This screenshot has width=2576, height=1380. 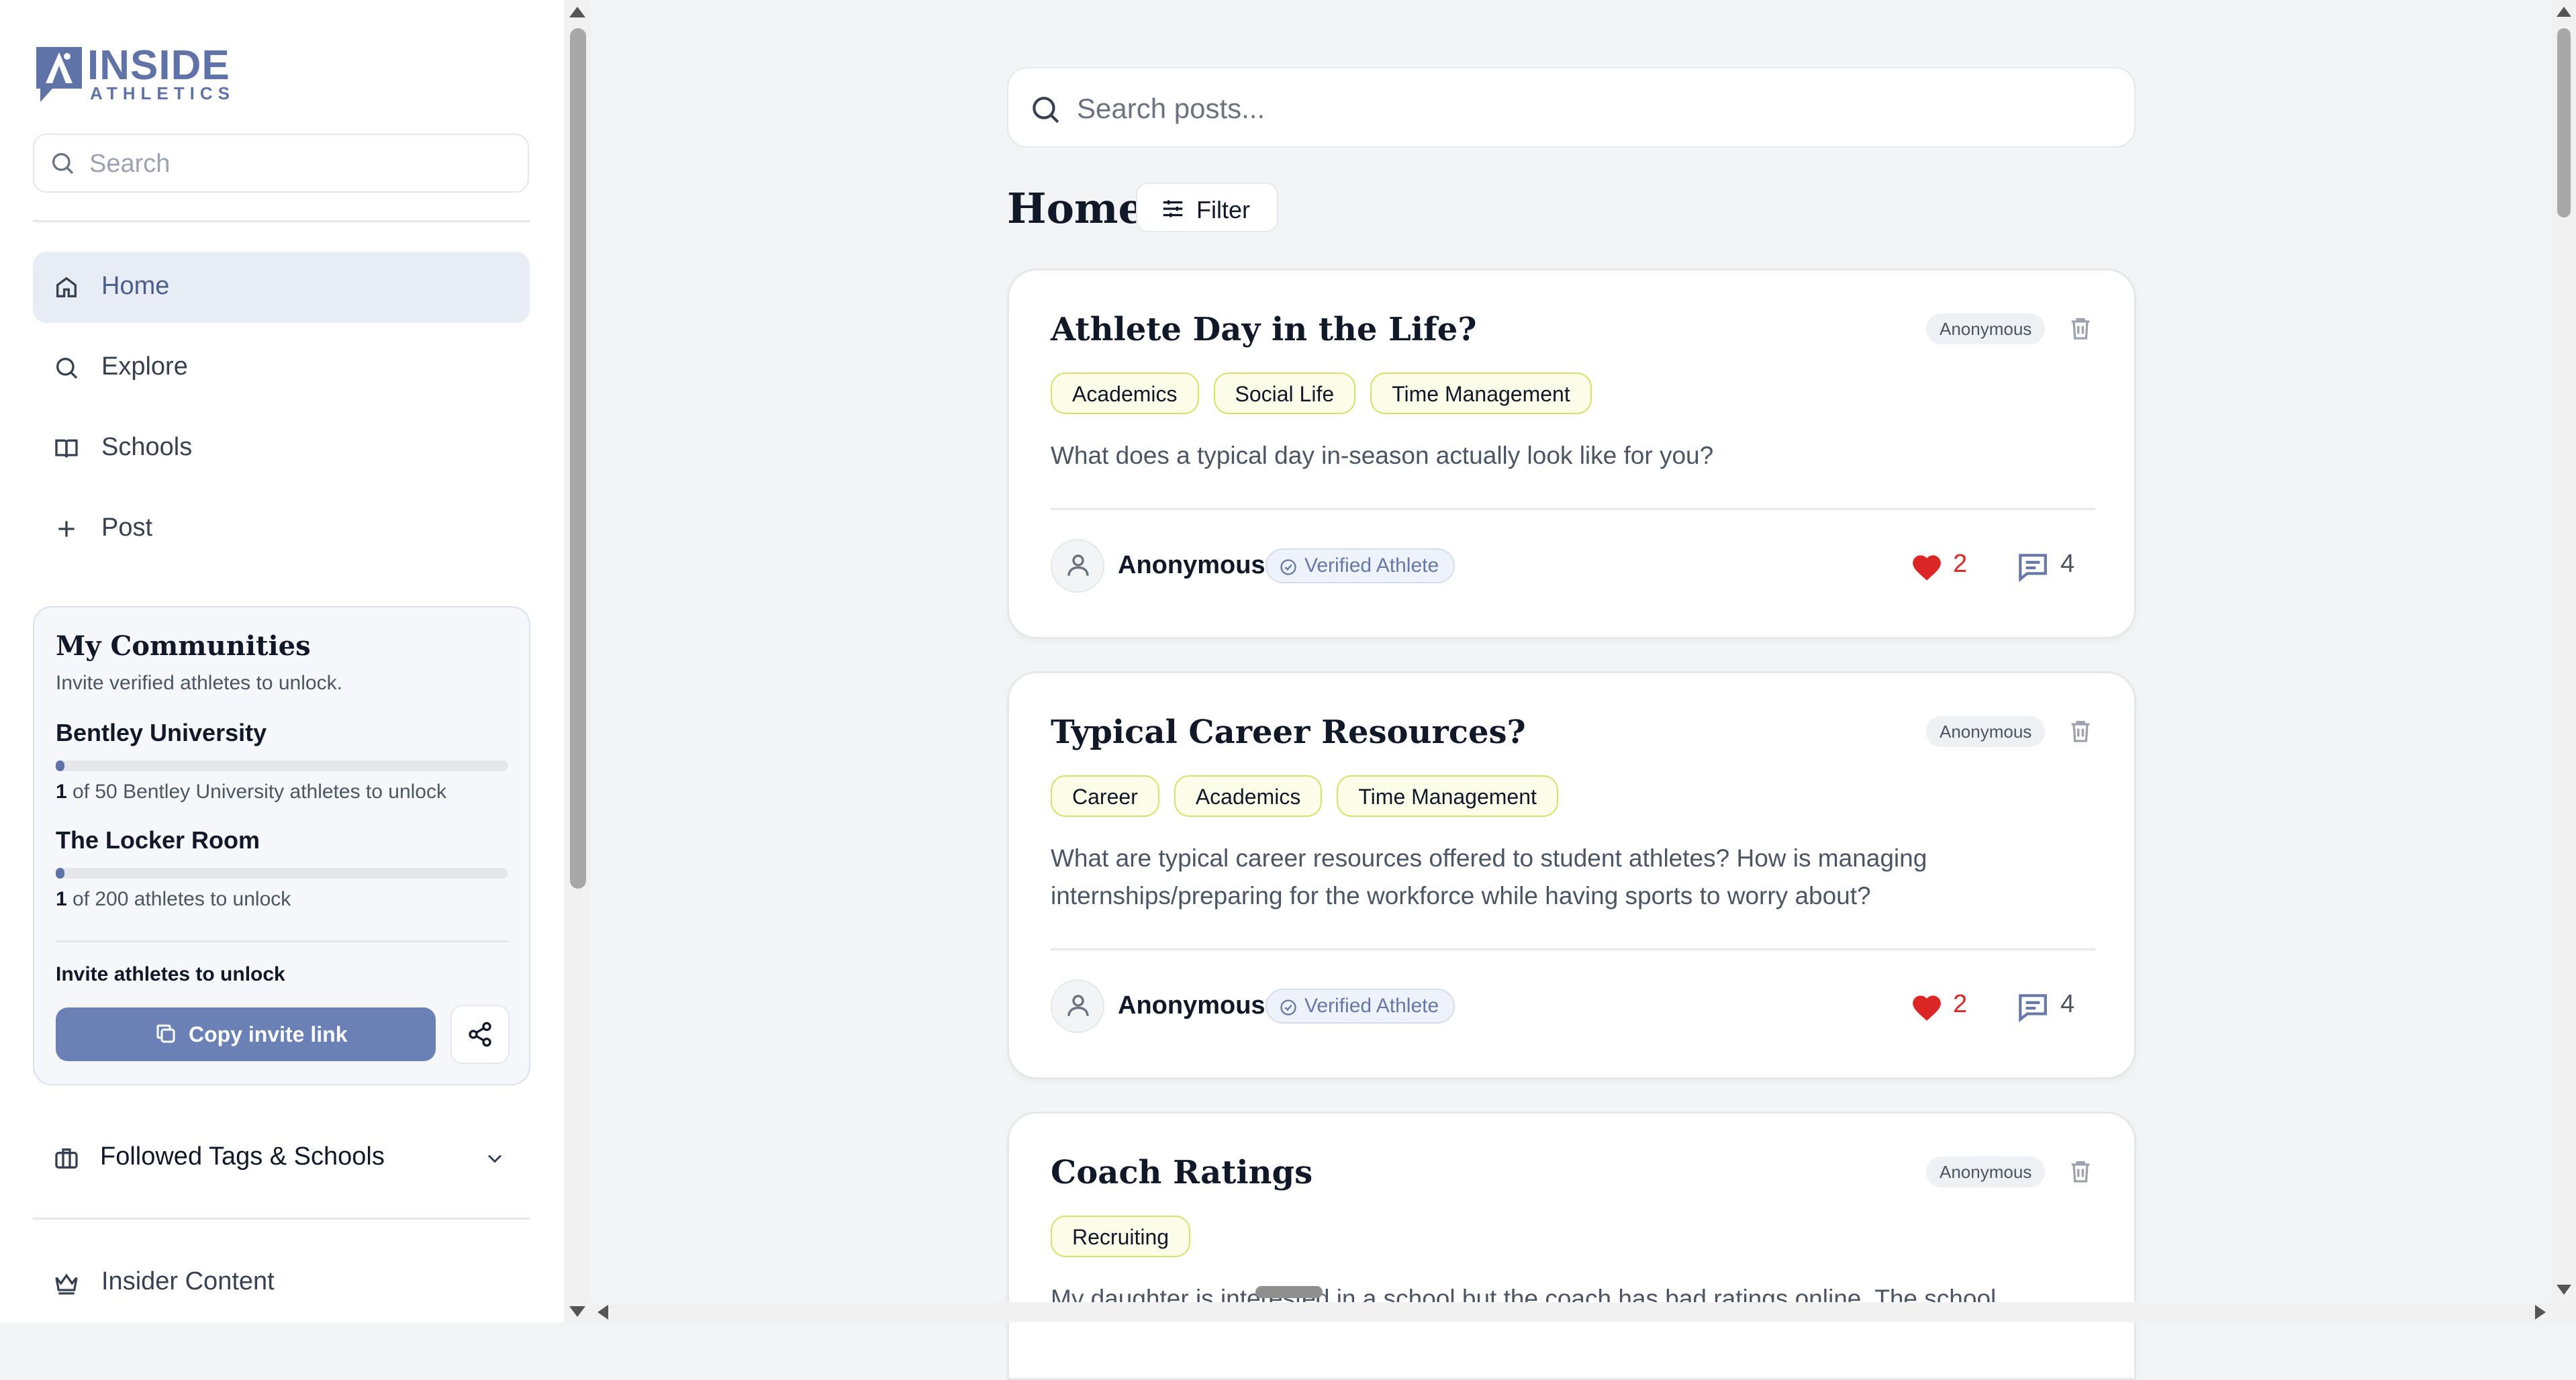 What do you see at coordinates (2540, 1312) in the screenshot?
I see `scroll-right-arrow-icon` at bounding box center [2540, 1312].